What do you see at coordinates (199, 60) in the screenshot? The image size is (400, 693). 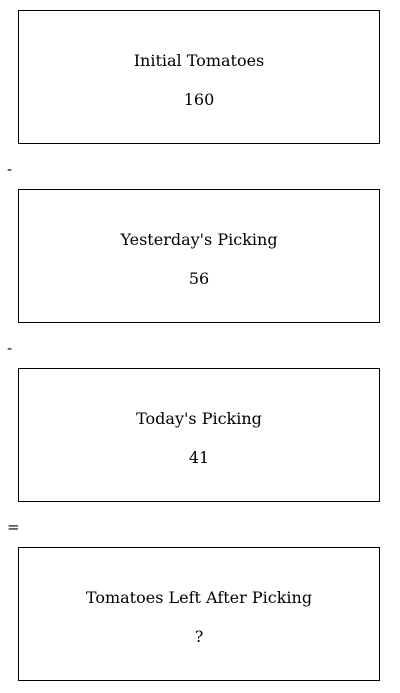 I see `initial-tomatoes-label: Initial Tomatoes` at bounding box center [199, 60].